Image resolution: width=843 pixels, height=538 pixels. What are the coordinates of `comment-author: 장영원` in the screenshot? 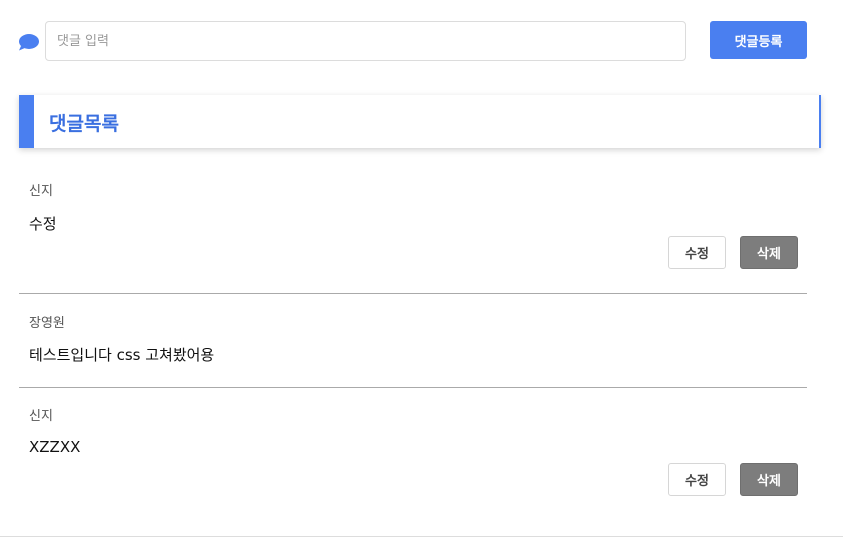 It's located at (47, 323).